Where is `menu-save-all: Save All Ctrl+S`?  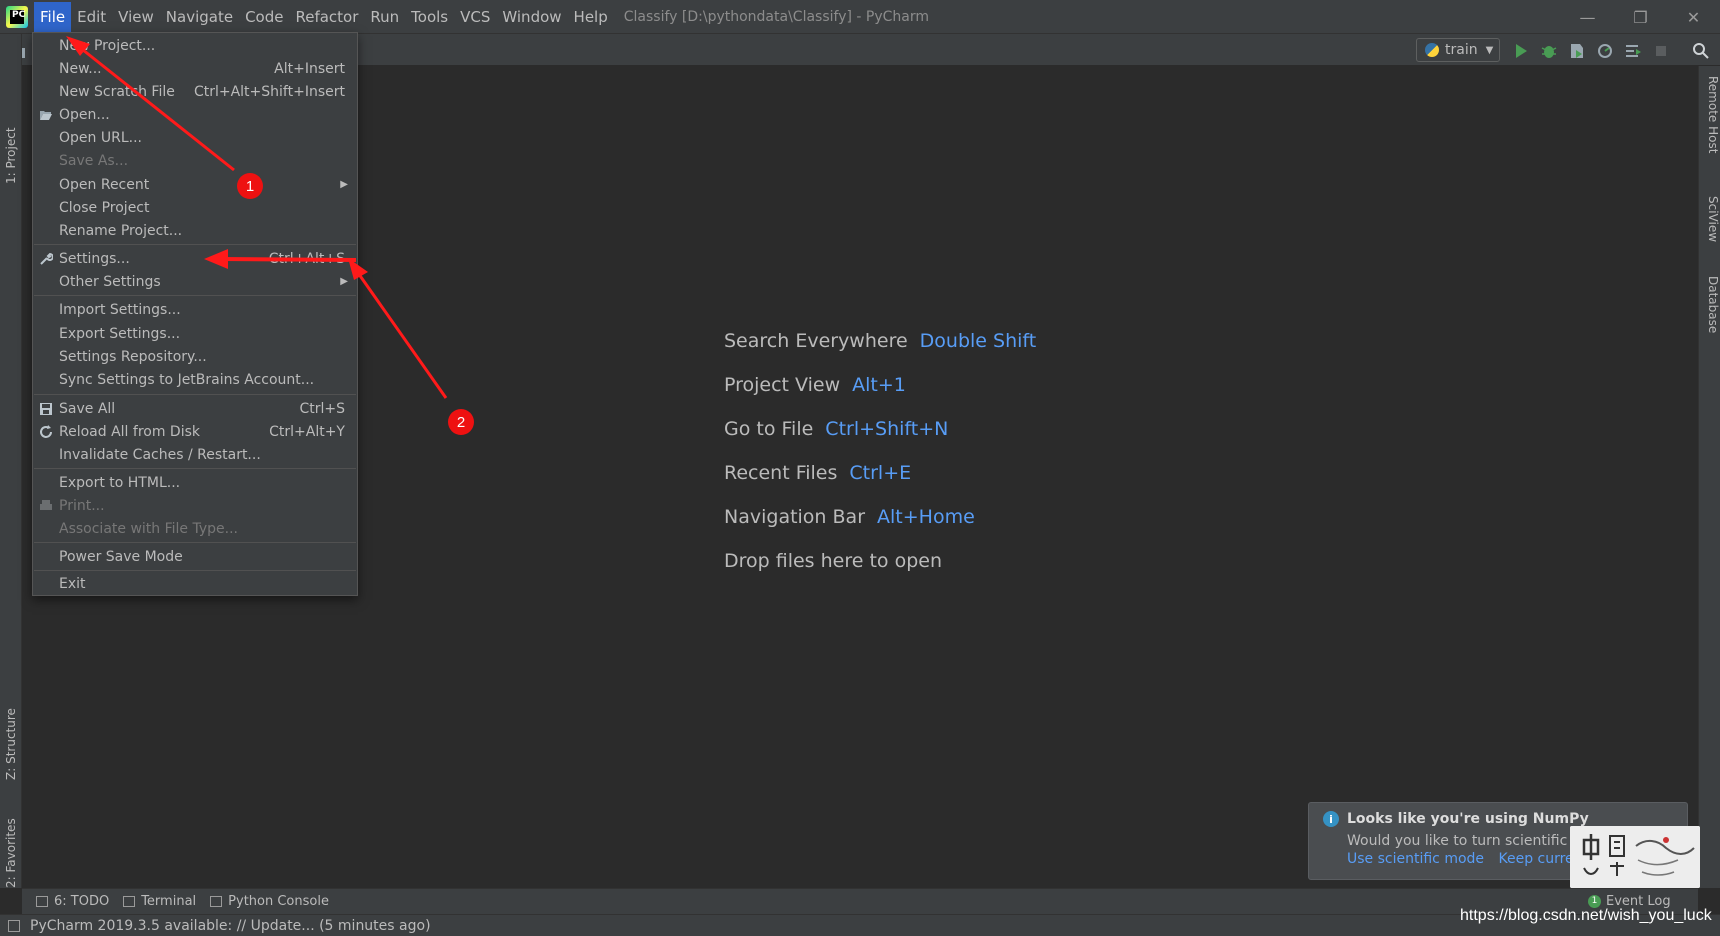 menu-save-all: Save All Ctrl+S is located at coordinates (195, 408).